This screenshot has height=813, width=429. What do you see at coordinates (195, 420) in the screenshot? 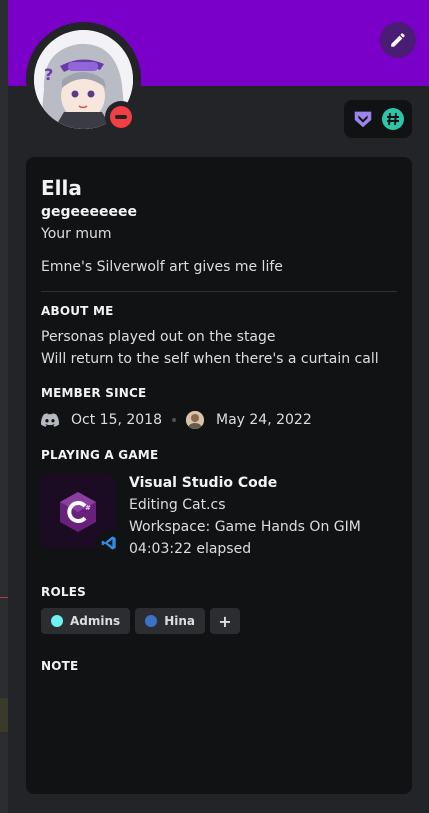
I see `server-icon` at bounding box center [195, 420].